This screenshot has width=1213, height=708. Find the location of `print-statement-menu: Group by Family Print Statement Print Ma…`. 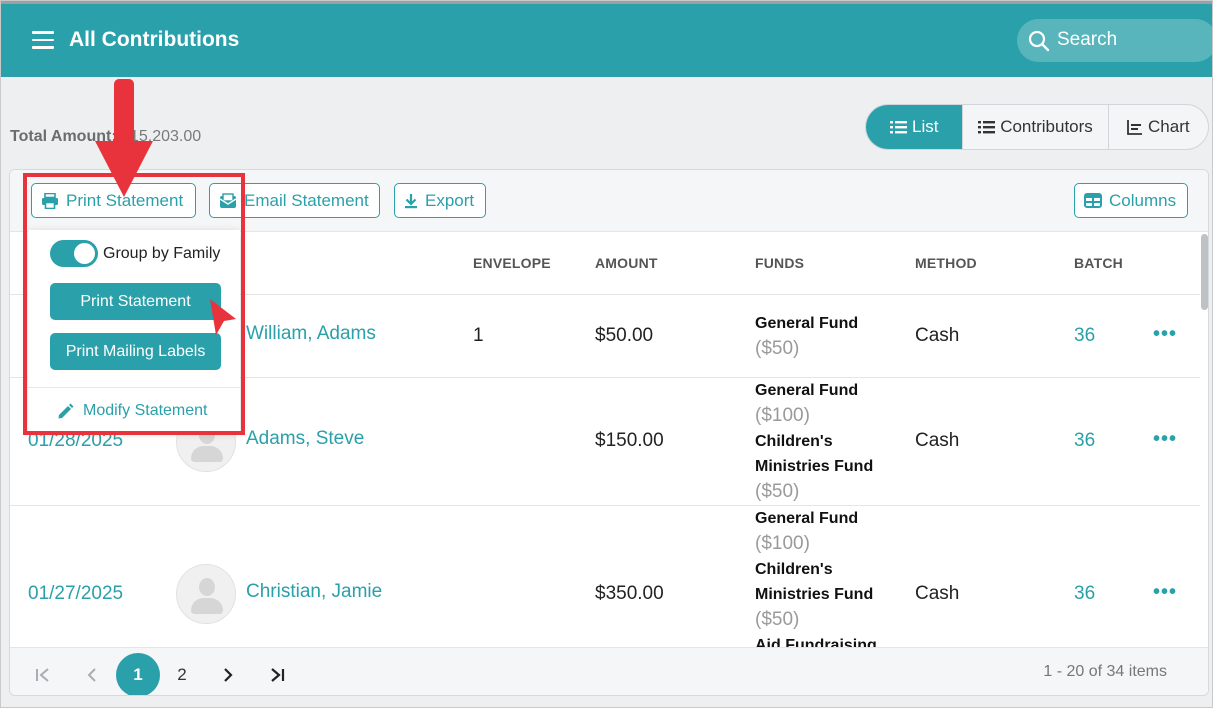

print-statement-menu: Group by Family Print Statement Print Ma… is located at coordinates (134, 330).